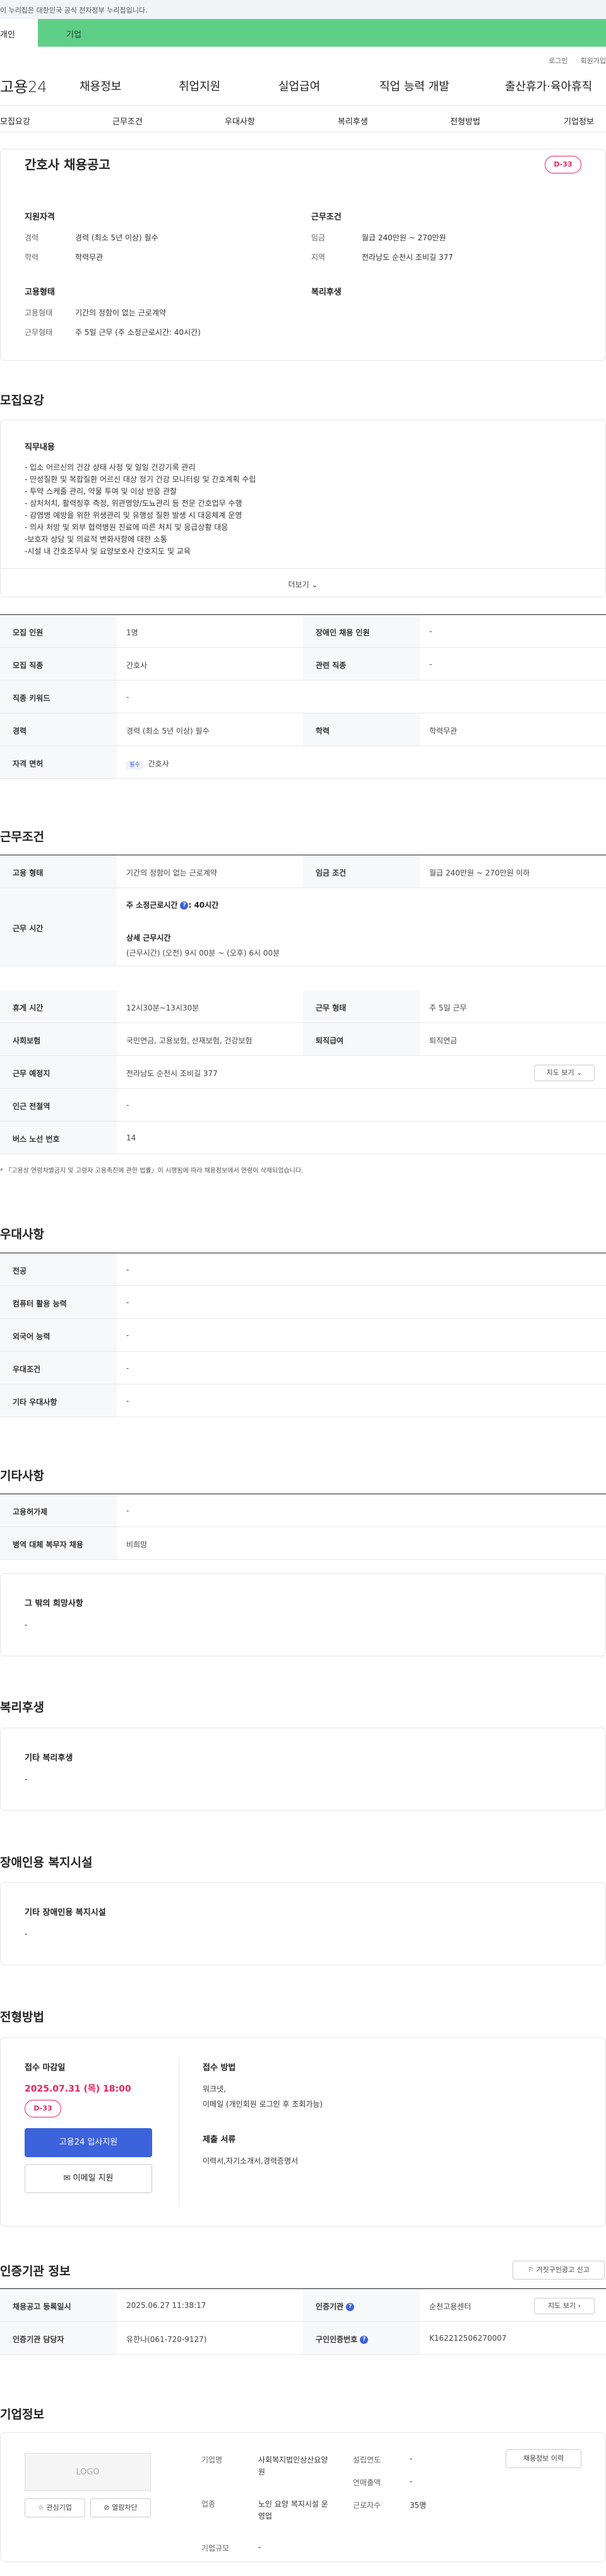 The image size is (606, 2576). I want to click on section-nav-company: 기업정보, so click(579, 121).